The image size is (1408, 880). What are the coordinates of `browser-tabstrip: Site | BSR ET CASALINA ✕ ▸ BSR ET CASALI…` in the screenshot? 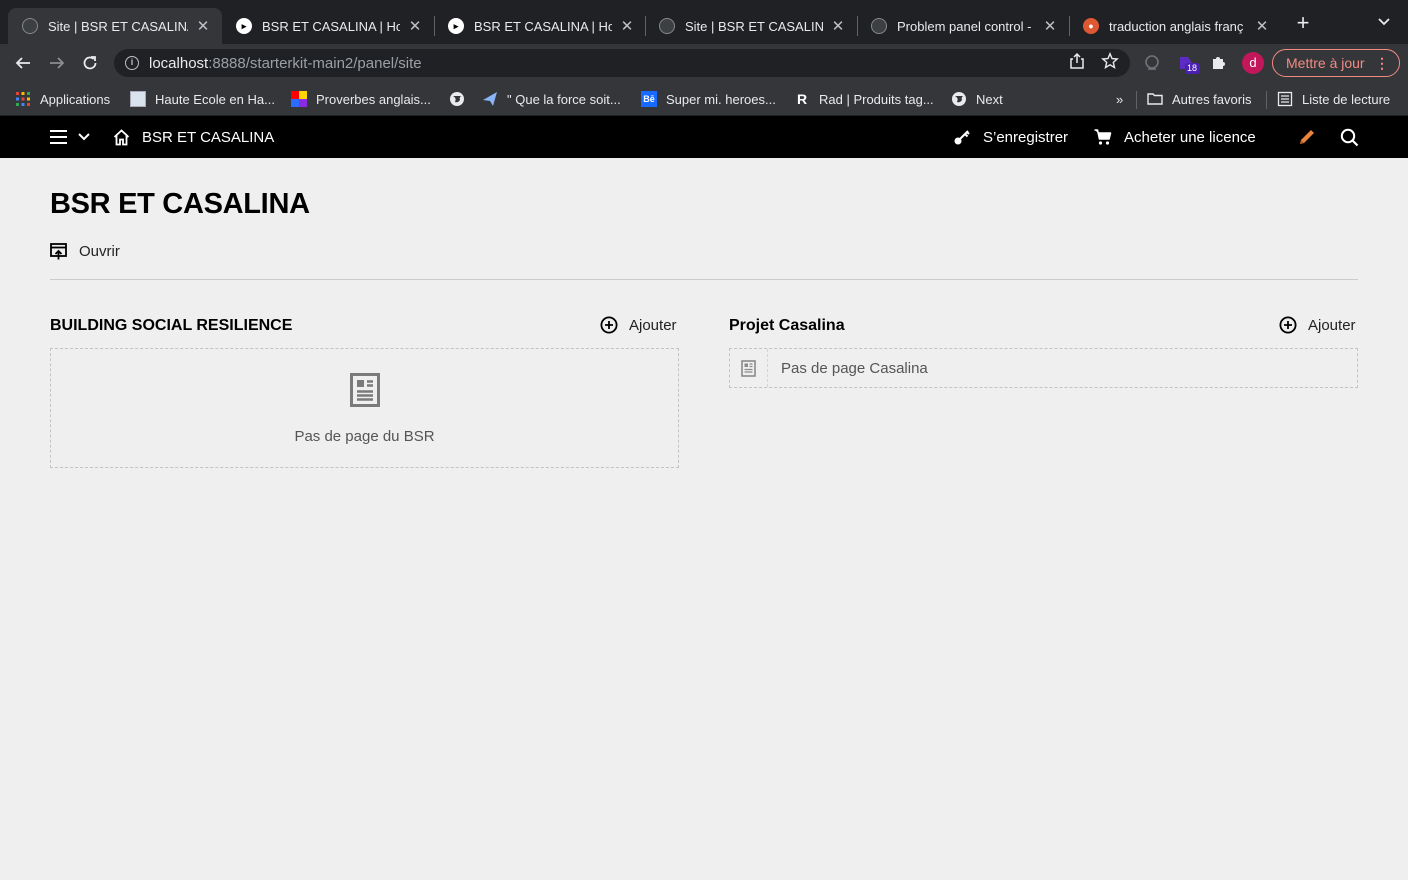 It's located at (704, 22).